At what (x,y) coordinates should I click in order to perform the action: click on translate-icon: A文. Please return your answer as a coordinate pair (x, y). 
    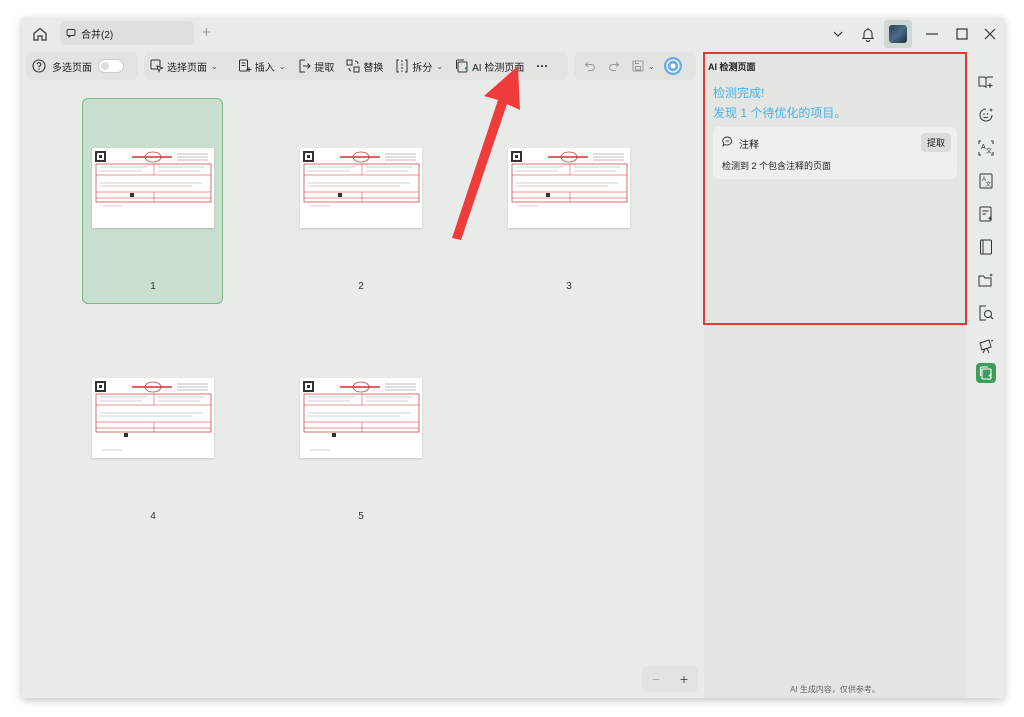
    Looking at the image, I should click on (986, 148).